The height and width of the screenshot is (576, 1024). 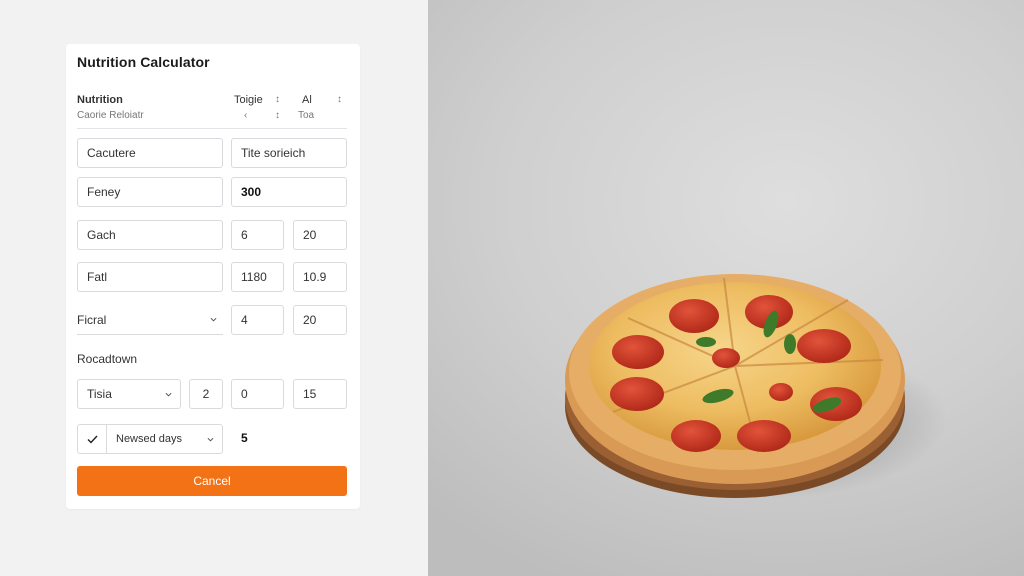 What do you see at coordinates (150, 277) in the screenshot?
I see `fat-field: Fatl` at bounding box center [150, 277].